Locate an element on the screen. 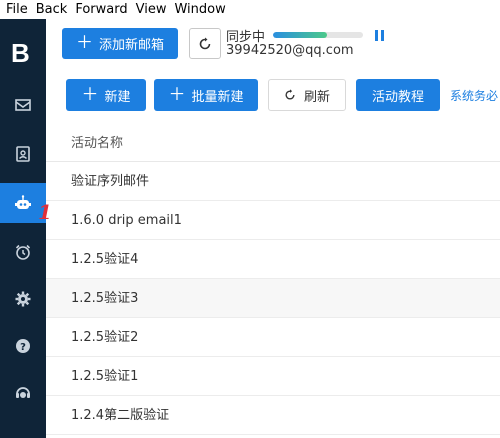  support-icon is located at coordinates (23, 392).